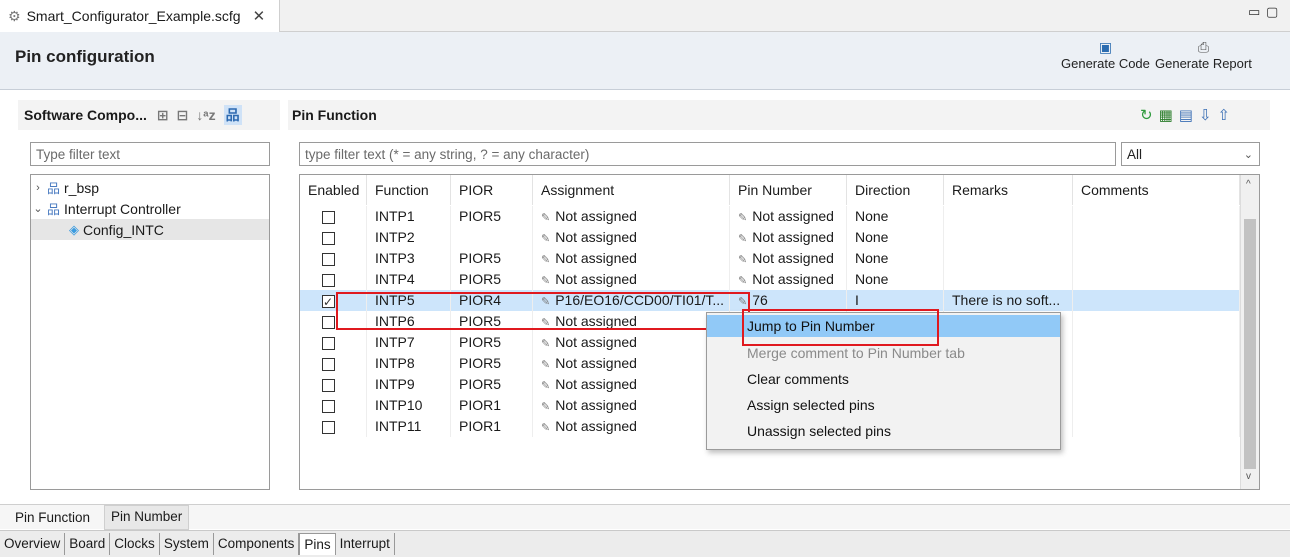 The image size is (1290, 557). What do you see at coordinates (1186, 115) in the screenshot?
I see `save-icon: ▤` at bounding box center [1186, 115].